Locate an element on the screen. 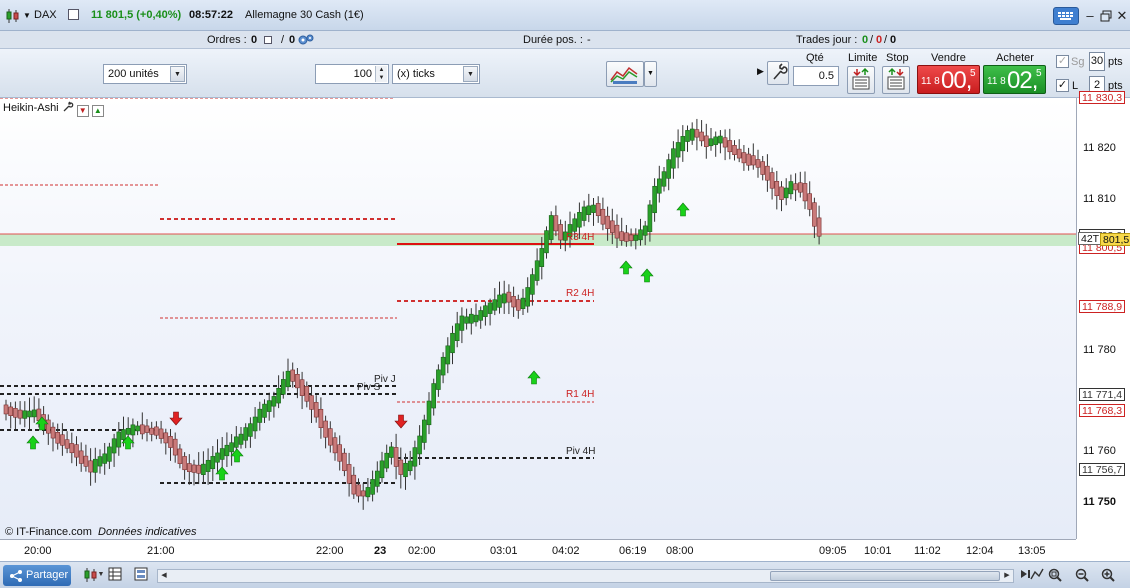  stop-order-button is located at coordinates (896, 80).